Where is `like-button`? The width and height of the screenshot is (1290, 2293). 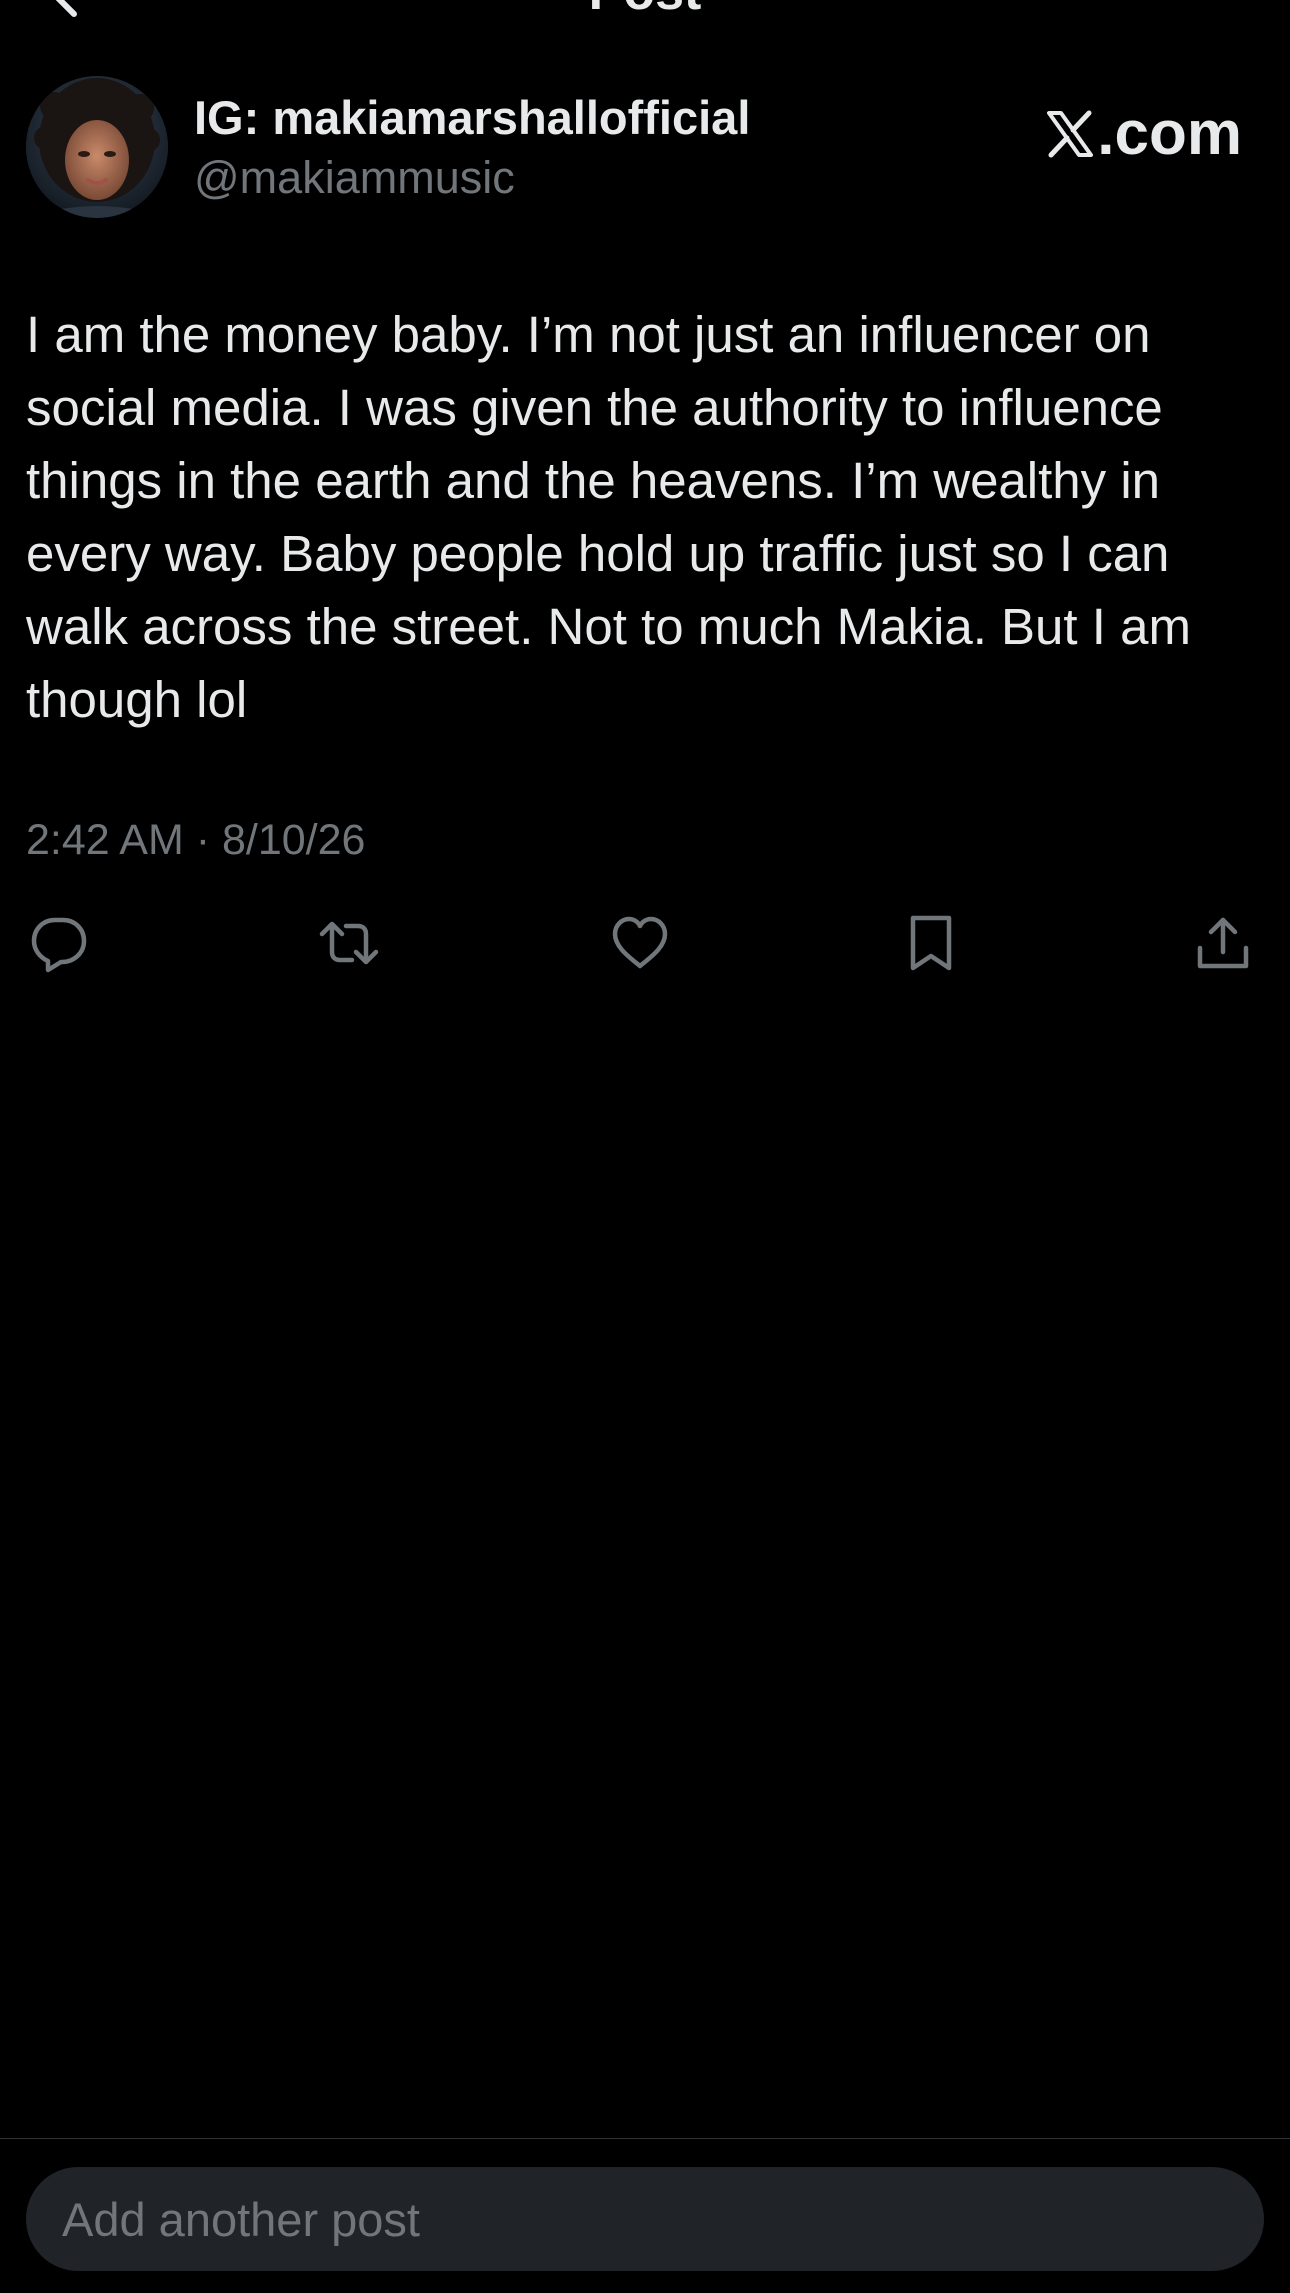
like-button is located at coordinates (640, 945).